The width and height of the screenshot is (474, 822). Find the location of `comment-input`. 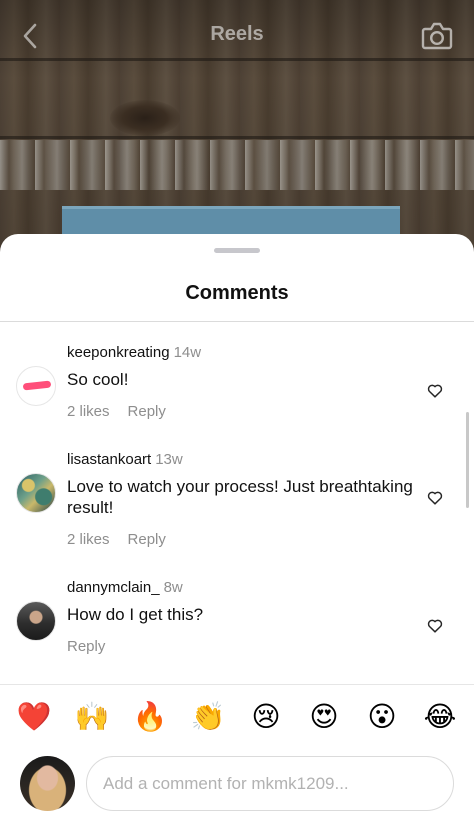

comment-input is located at coordinates (270, 783).